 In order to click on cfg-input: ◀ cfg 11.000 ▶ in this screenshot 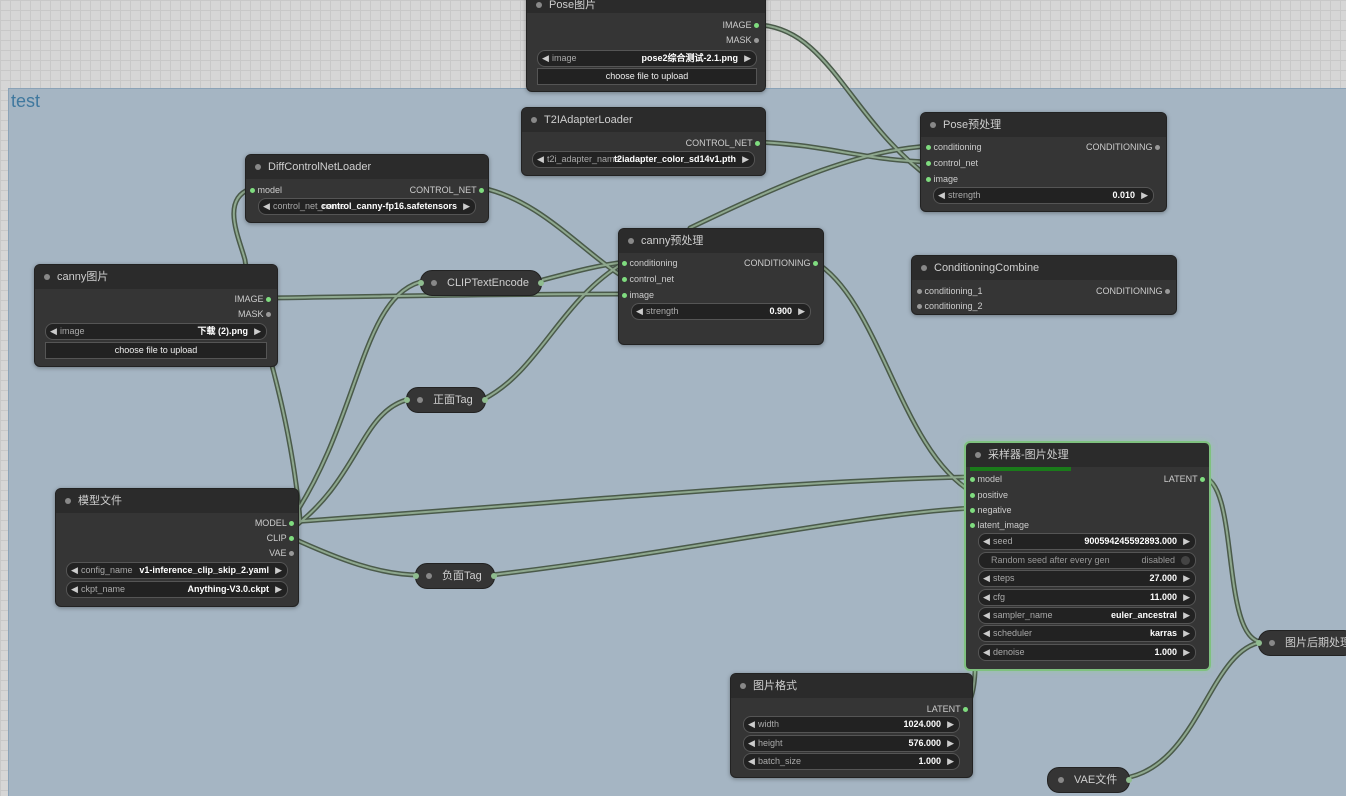, I will do `click(1087, 597)`.